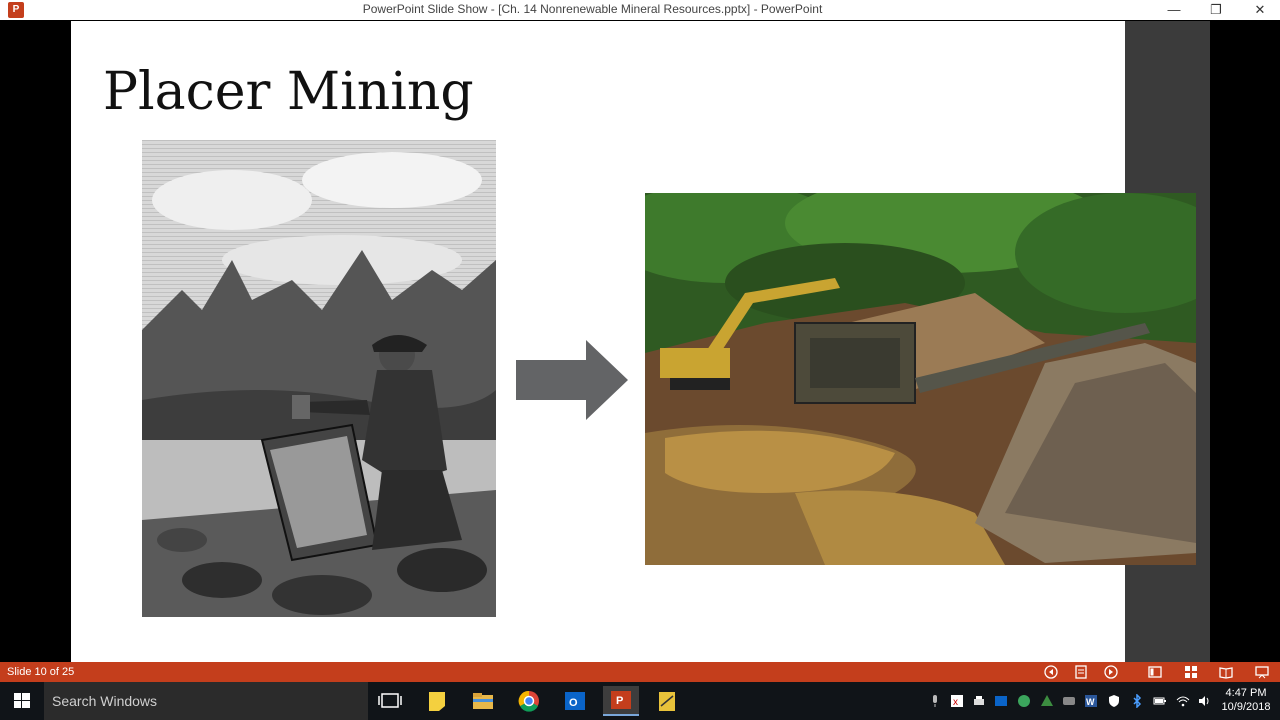 This screenshot has width=1280, height=720. I want to click on sticky-notes-icon, so click(437, 701).